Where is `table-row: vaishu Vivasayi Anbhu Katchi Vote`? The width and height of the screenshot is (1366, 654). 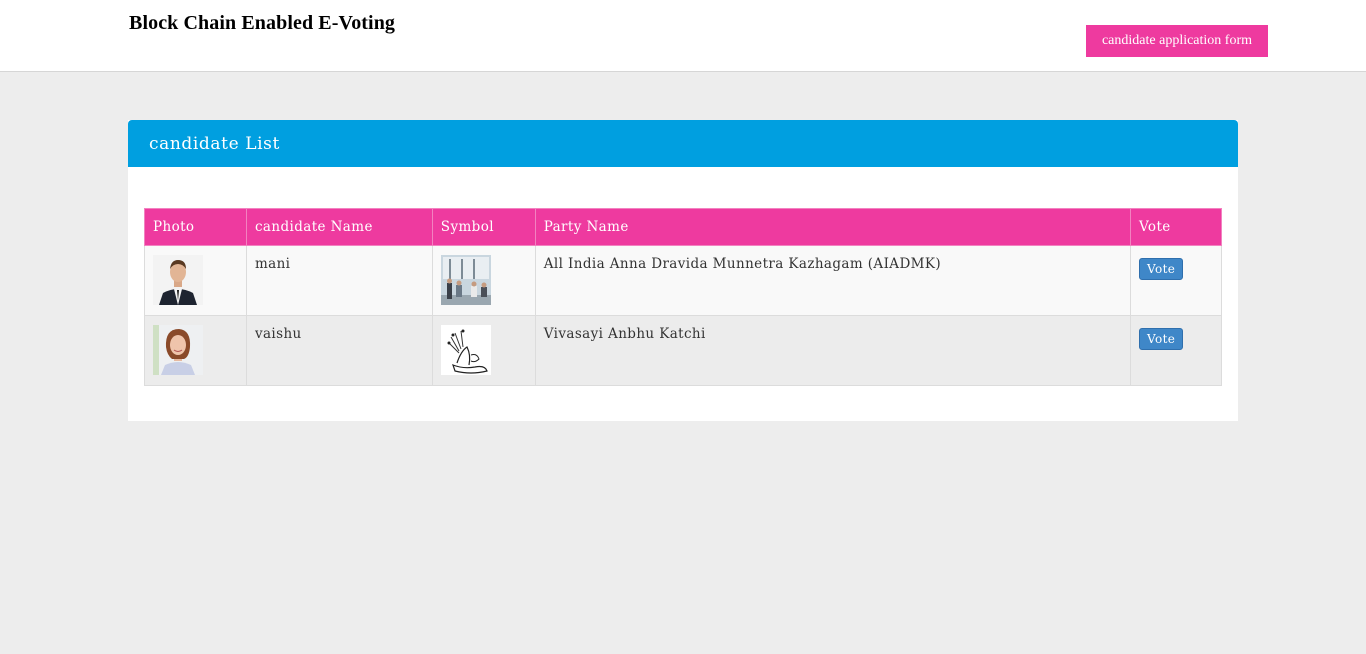
table-row: vaishu Vivasayi Anbhu Katchi Vote is located at coordinates (683, 350).